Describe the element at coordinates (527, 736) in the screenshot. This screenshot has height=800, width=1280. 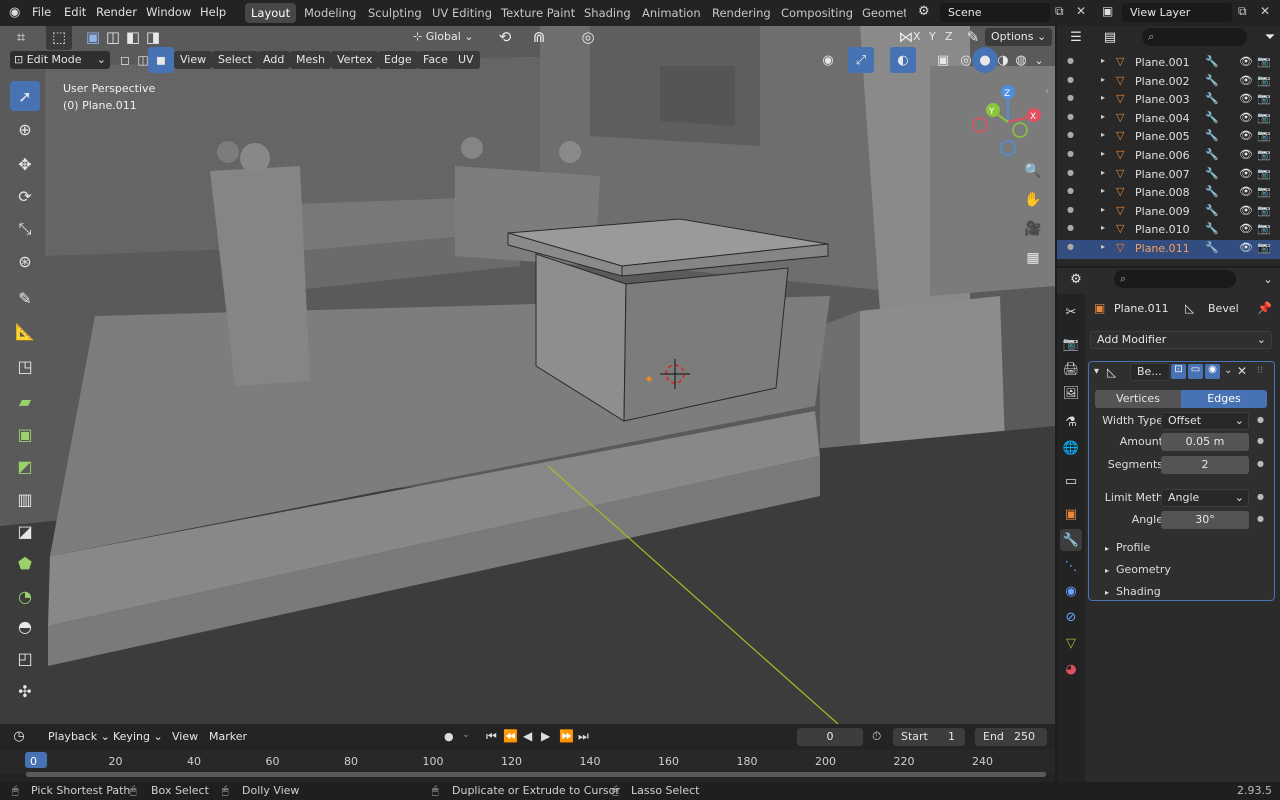
I see `play-reverse-icon: ◀` at that location.